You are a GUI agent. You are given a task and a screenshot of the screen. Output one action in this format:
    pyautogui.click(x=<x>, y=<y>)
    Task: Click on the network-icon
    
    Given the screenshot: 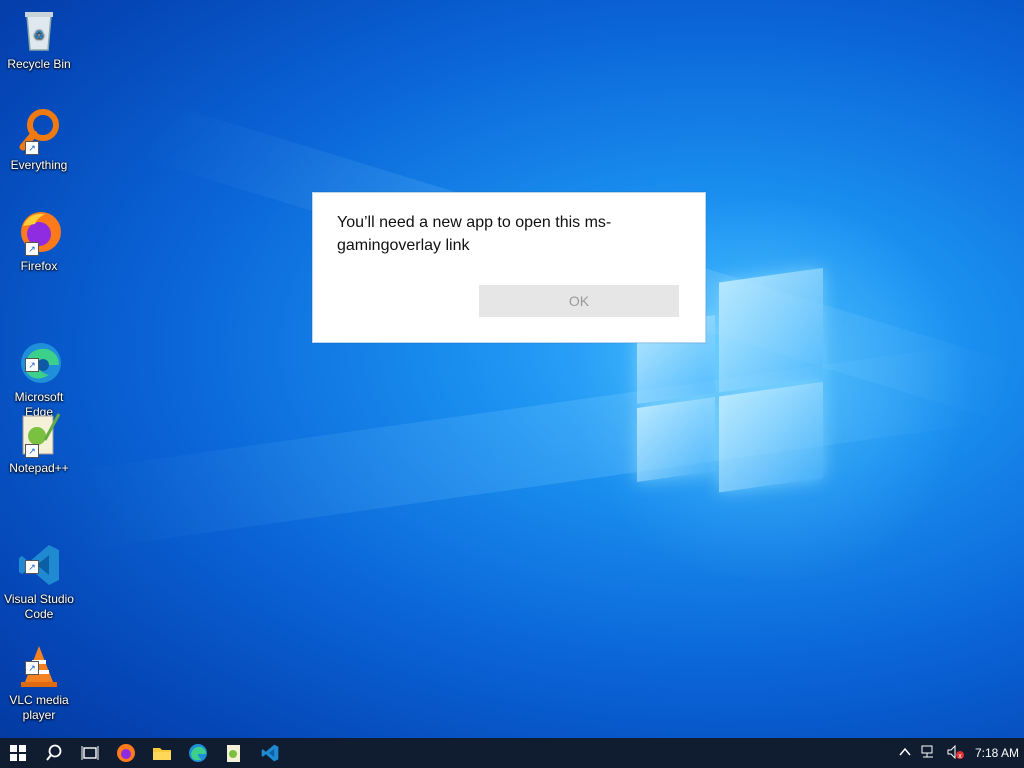 What is the action you would take?
    pyautogui.click(x=929, y=753)
    